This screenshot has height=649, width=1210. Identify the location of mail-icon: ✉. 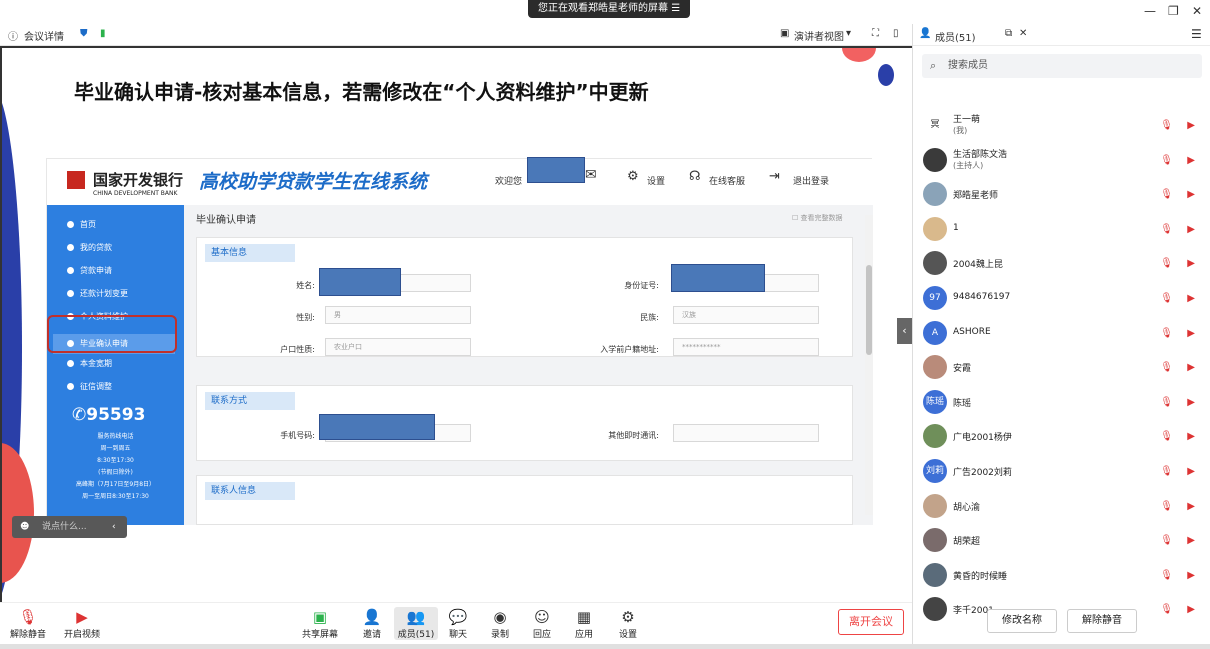
(591, 175).